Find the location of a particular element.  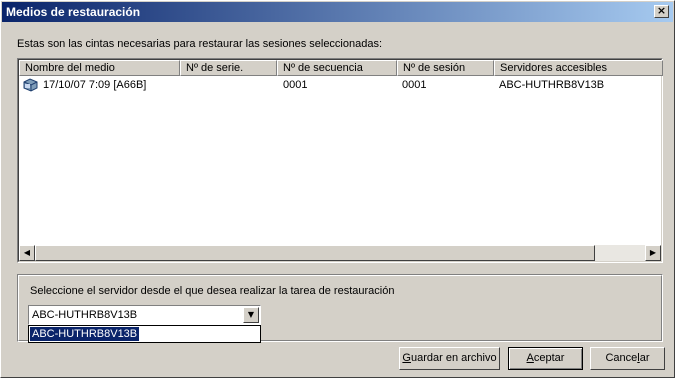

chevron-down-icon: ▼ is located at coordinates (251, 315).